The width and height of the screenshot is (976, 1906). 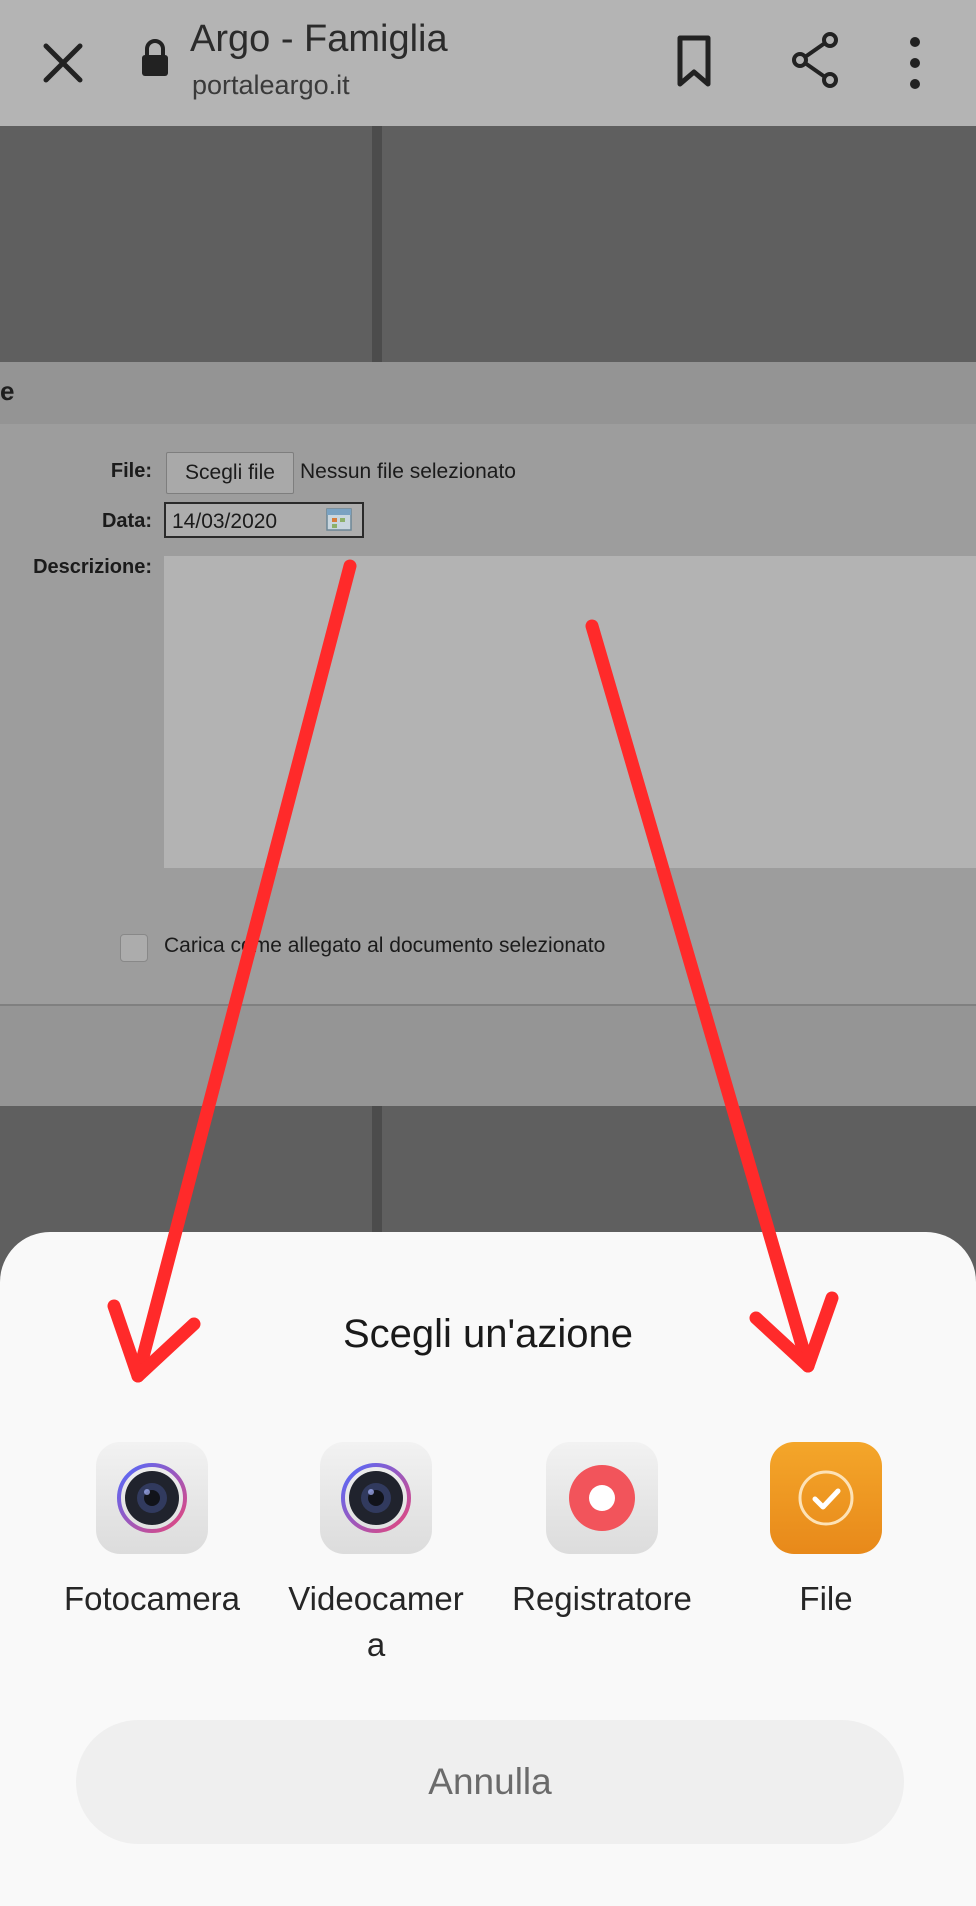 I want to click on no-file-text: Nessun file selezionato, so click(x=408, y=471).